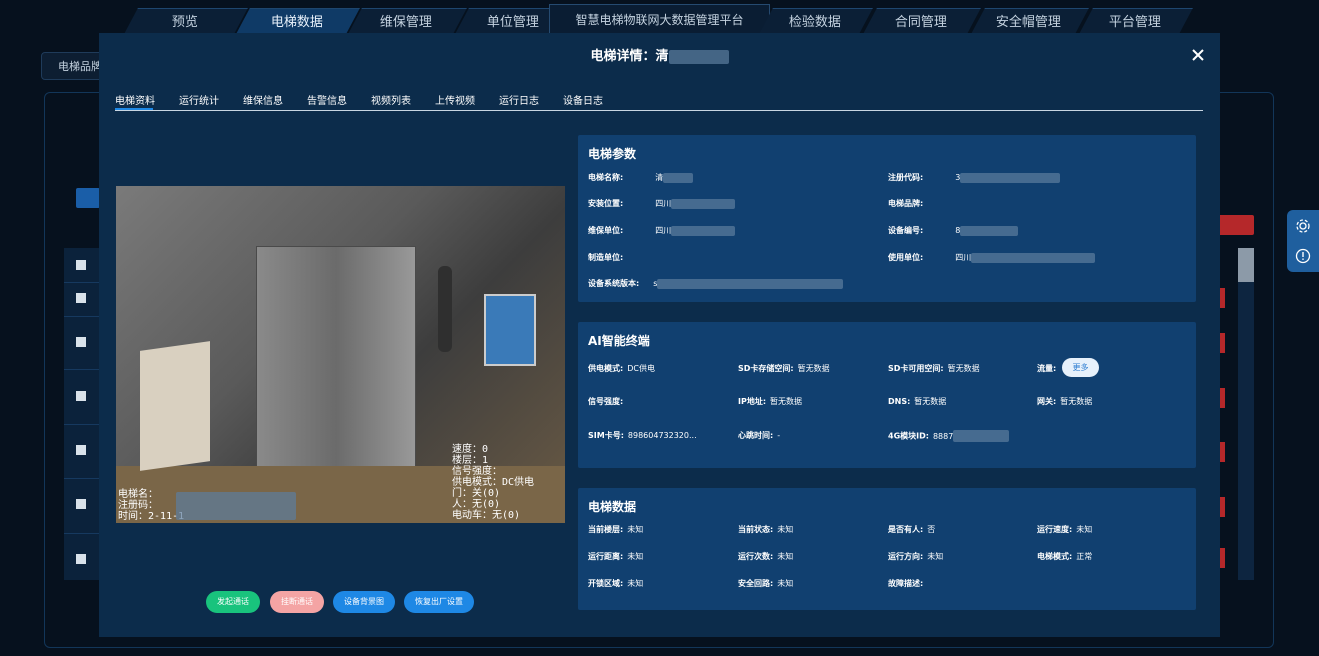 The image size is (1319, 656). Describe the element at coordinates (953, 230) in the screenshot. I see `device-number-field: 设备编号: 8` at that location.